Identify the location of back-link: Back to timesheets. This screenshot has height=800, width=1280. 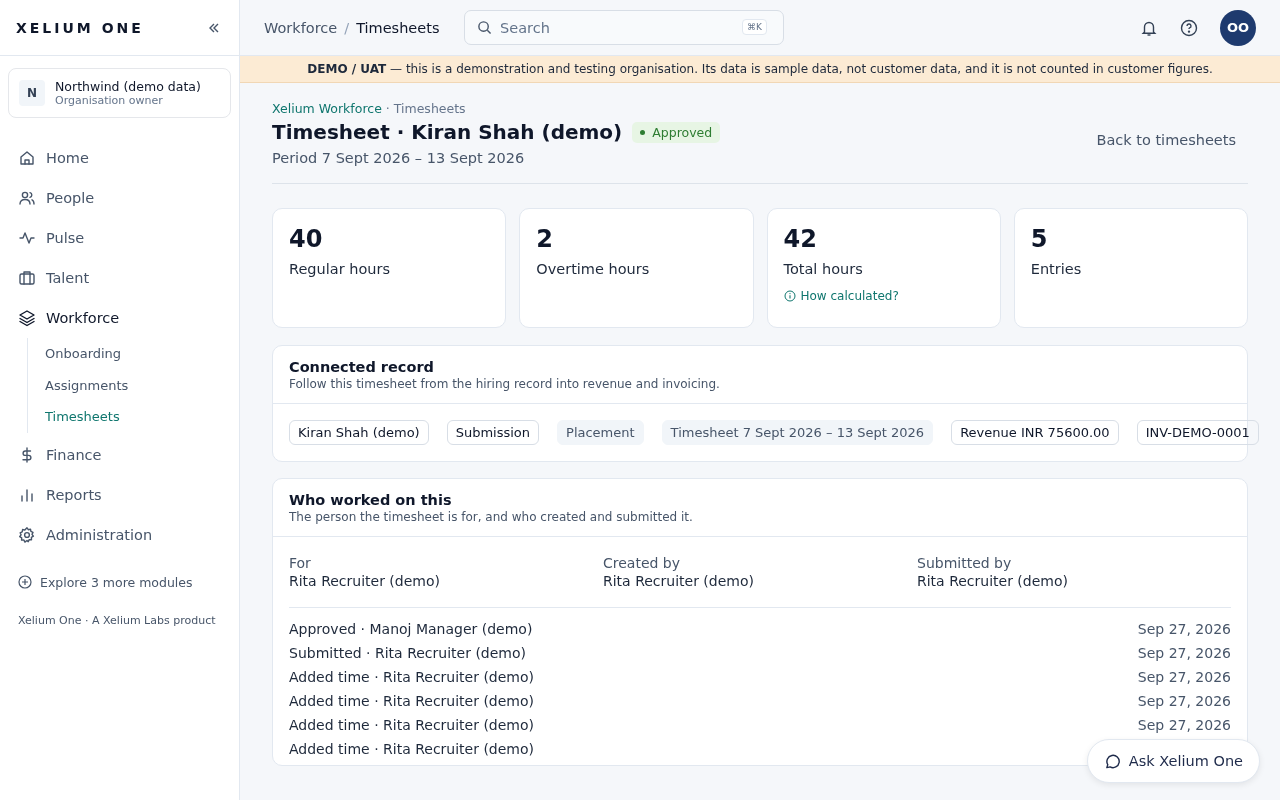
(1166, 140).